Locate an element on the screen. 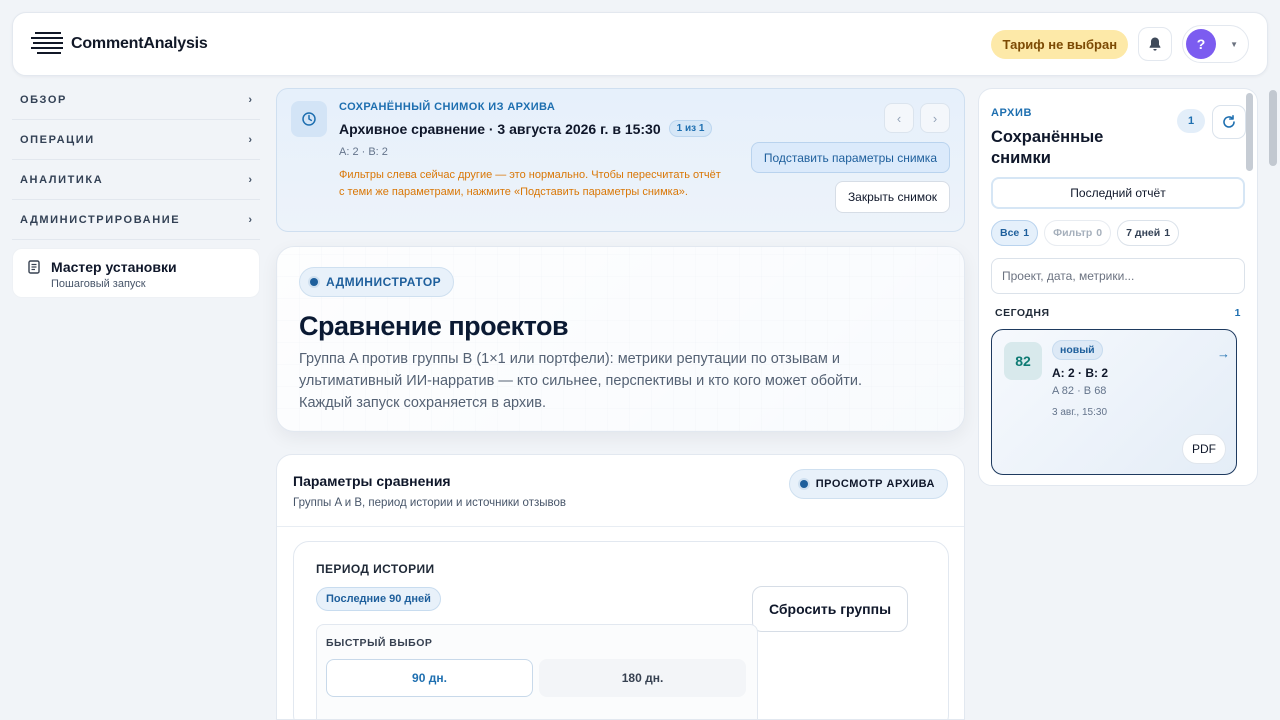  sidebar-item-administration: АДМИНИСТРИРОВАНИЕ › is located at coordinates (136, 220).